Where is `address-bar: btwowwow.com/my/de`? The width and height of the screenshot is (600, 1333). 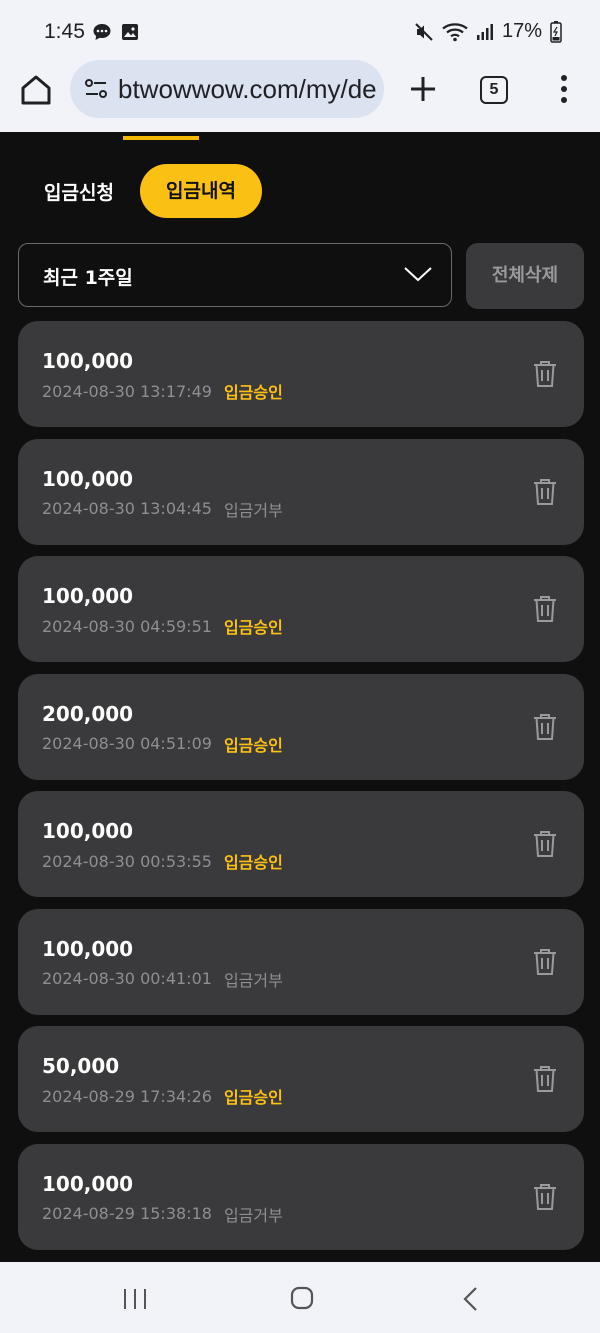 address-bar: btwowwow.com/my/de is located at coordinates (227, 89).